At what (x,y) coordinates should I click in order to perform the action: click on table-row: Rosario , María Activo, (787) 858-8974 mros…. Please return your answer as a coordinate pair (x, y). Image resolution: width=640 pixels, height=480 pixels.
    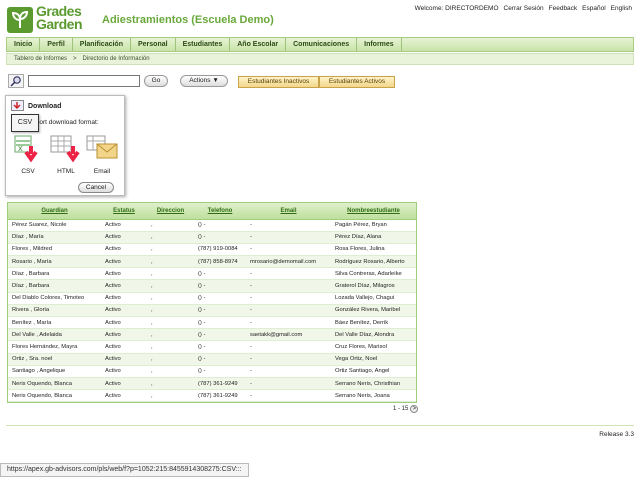
    Looking at the image, I should click on (212, 262).